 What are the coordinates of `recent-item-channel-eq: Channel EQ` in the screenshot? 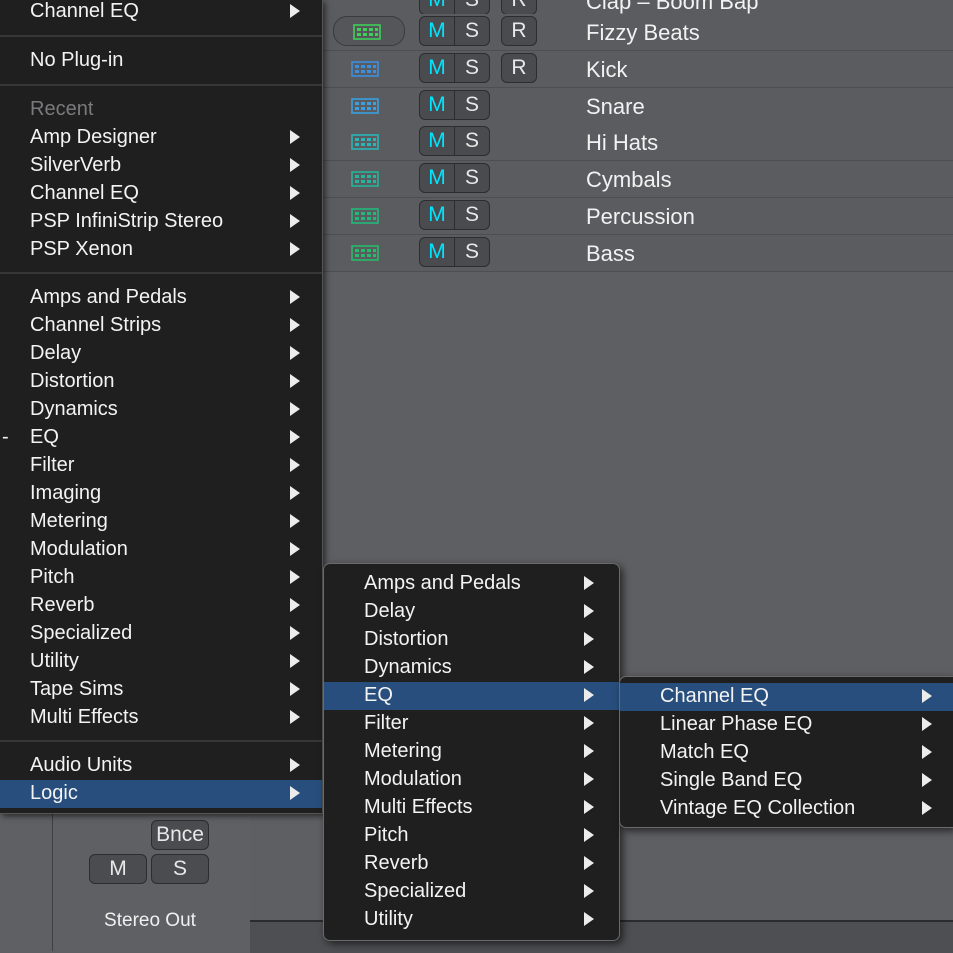 It's located at (161, 194).